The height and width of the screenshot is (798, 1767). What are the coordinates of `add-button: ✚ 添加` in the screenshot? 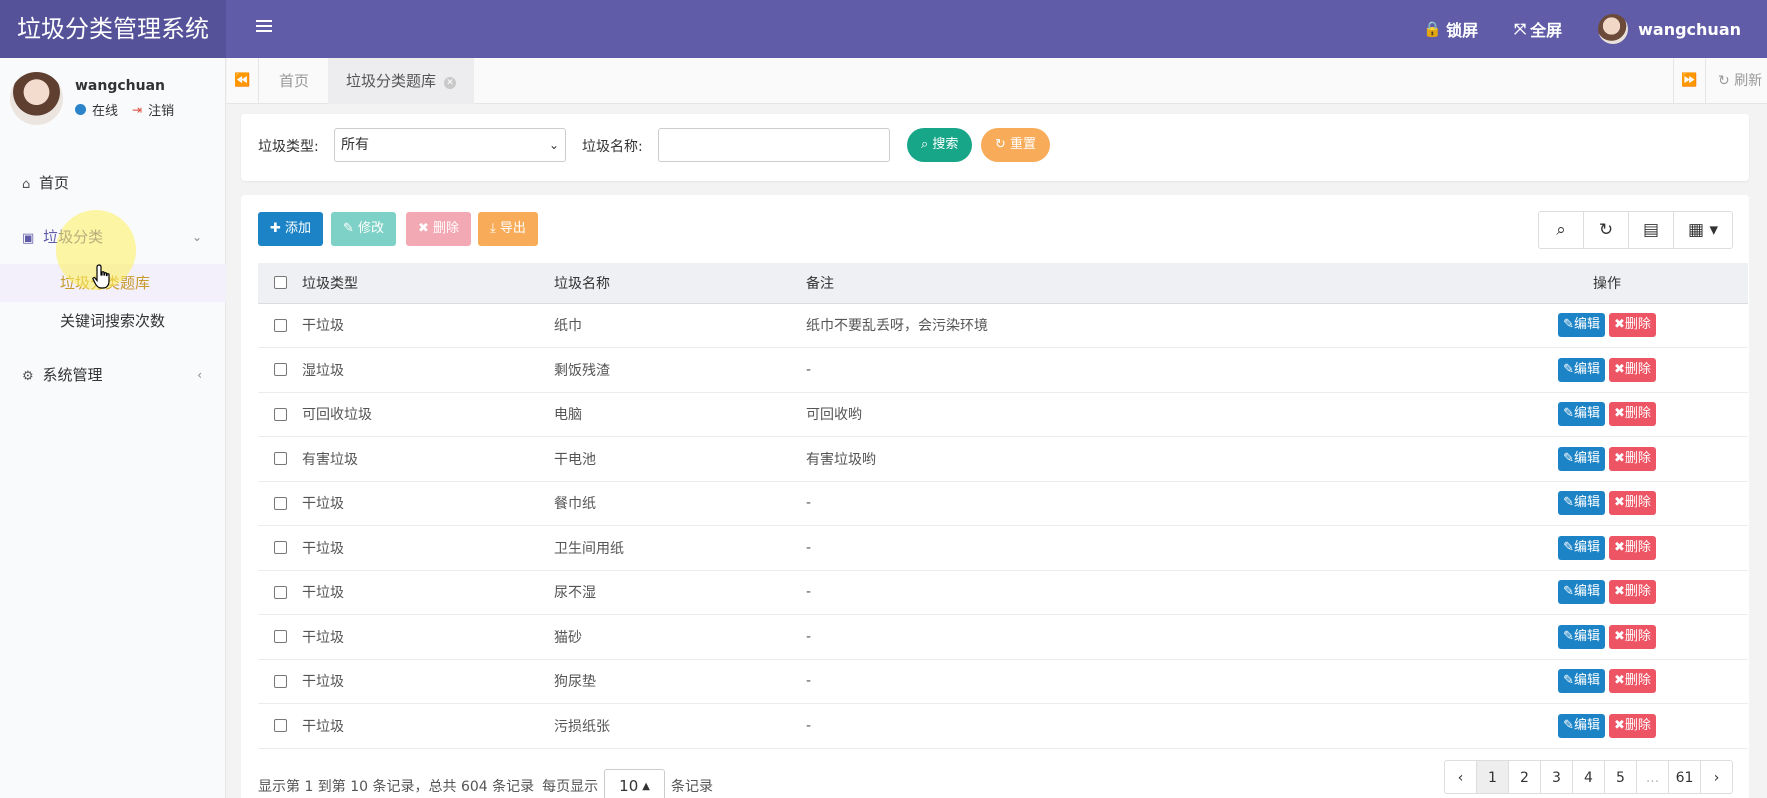 It's located at (291, 229).